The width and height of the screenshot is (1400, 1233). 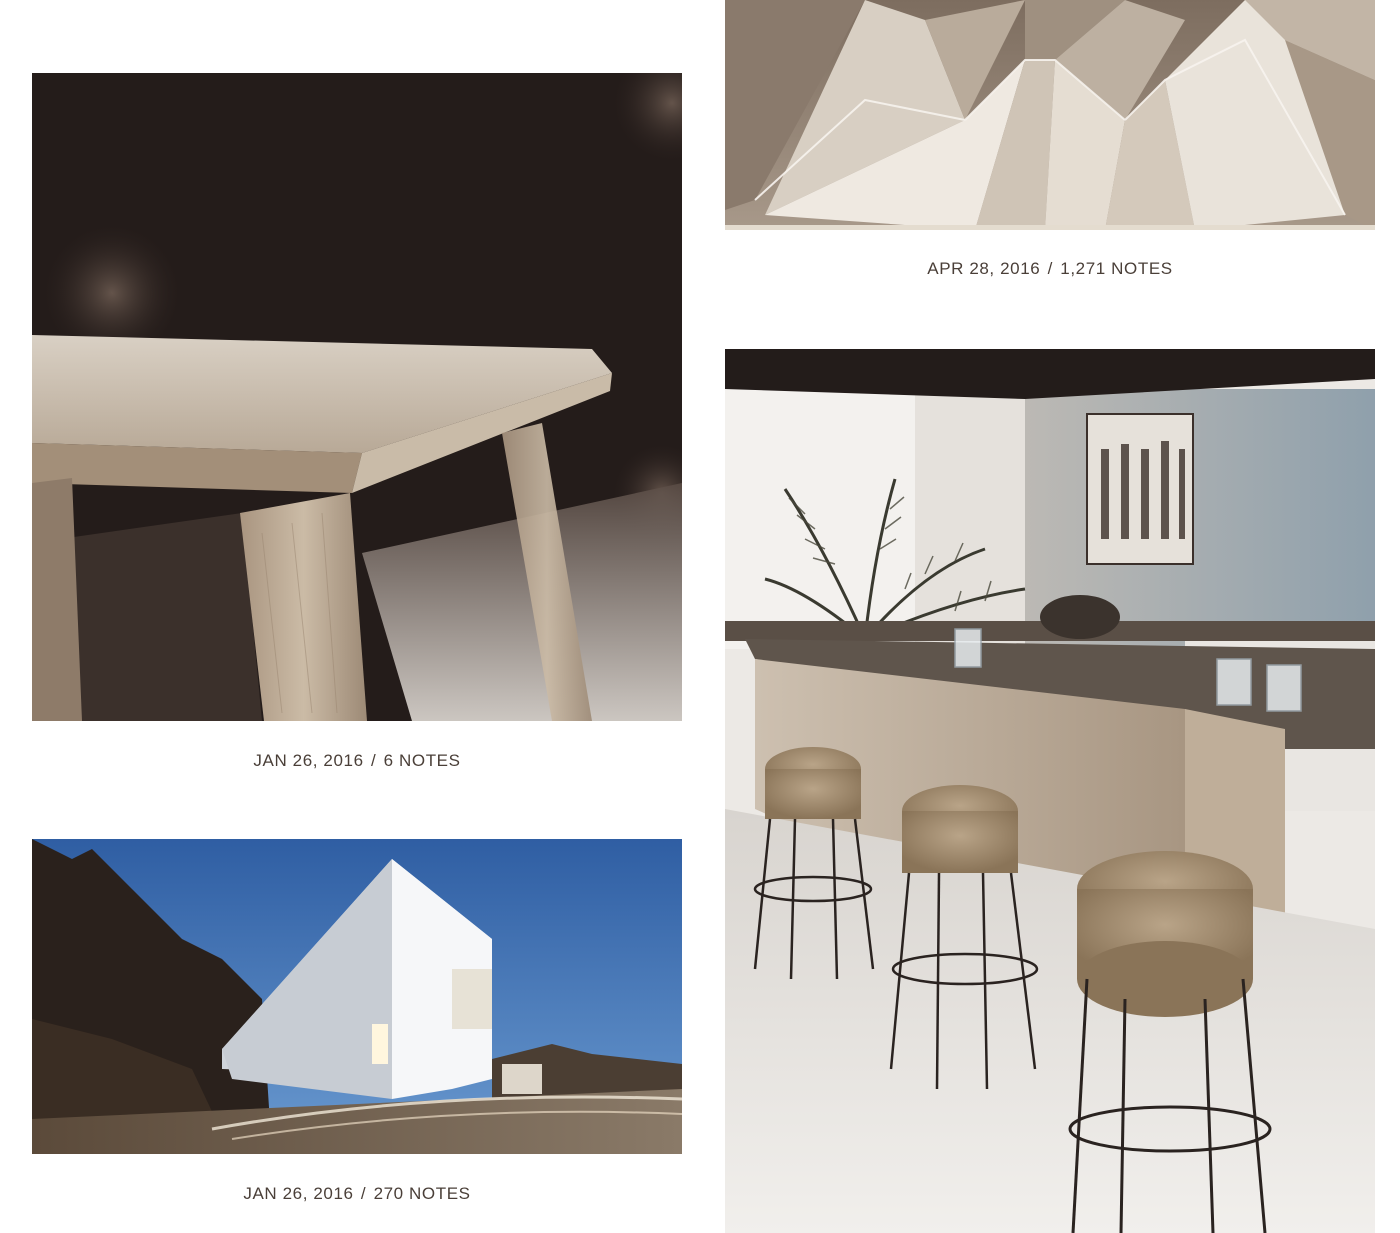 What do you see at coordinates (1116, 268) in the screenshot?
I see `post-notes-link: 1,271 NOTES` at bounding box center [1116, 268].